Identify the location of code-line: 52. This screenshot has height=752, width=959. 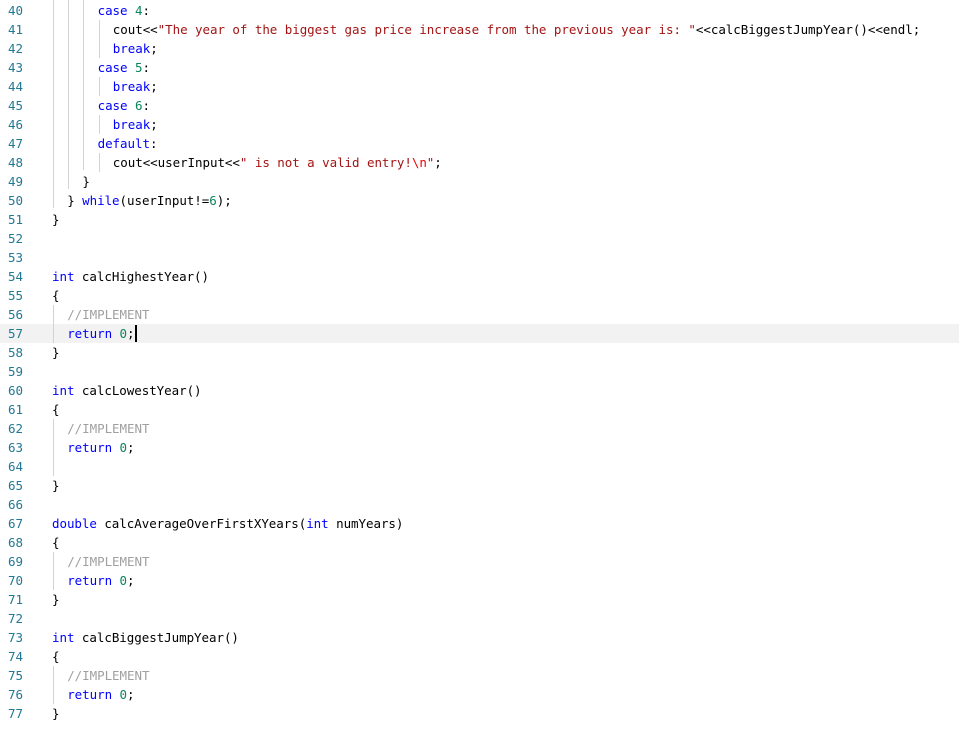
(479, 238).